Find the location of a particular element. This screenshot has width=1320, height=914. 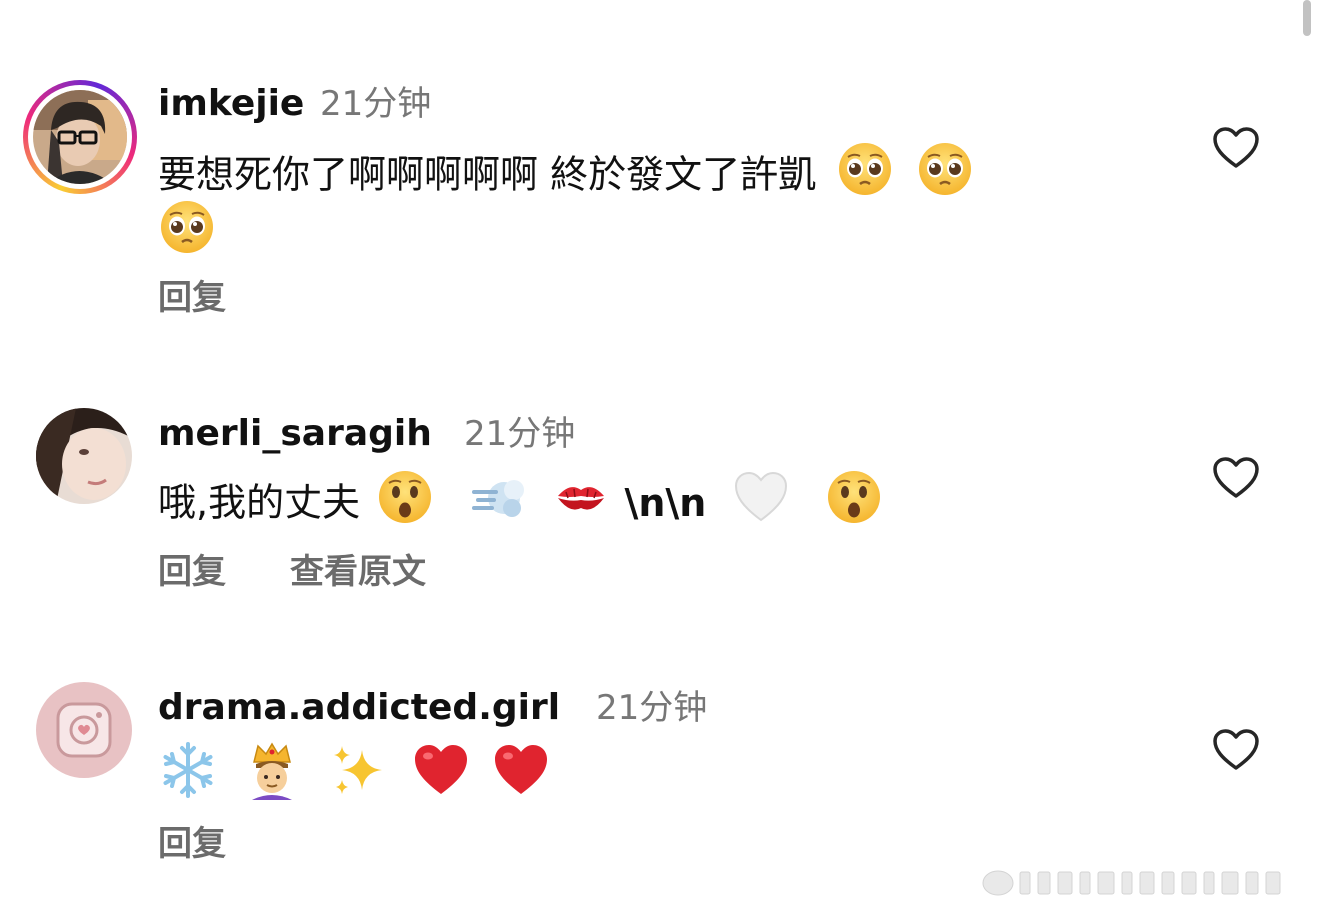

comment-text: 要想死你了啊啊啊啊啊 終於發文了許凱 is located at coordinates (566, 177).